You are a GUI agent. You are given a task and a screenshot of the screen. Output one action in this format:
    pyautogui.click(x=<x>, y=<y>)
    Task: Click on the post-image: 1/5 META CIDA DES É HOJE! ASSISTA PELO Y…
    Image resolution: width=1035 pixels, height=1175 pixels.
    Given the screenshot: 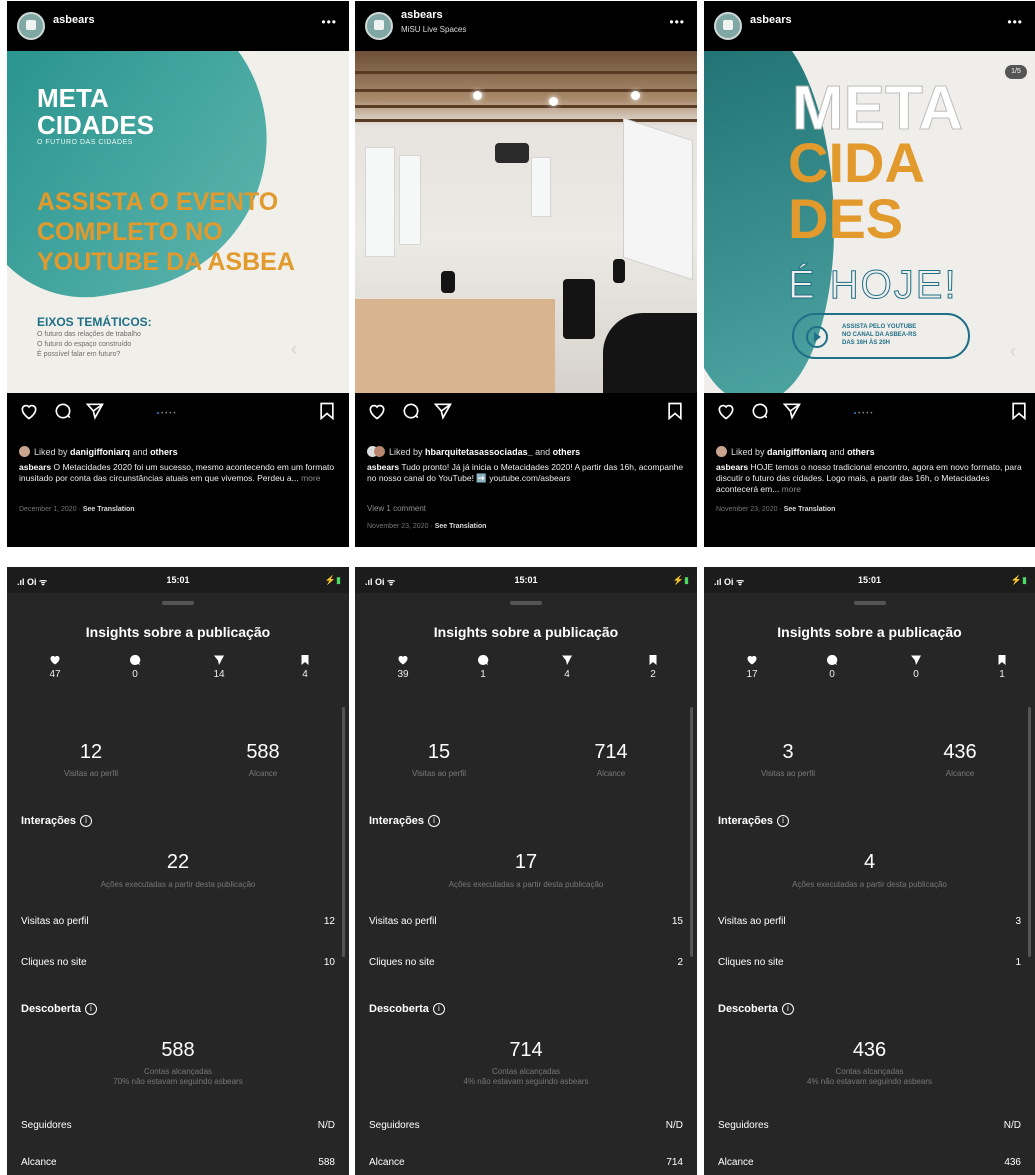 What is the action you would take?
    pyautogui.click(x=869, y=222)
    